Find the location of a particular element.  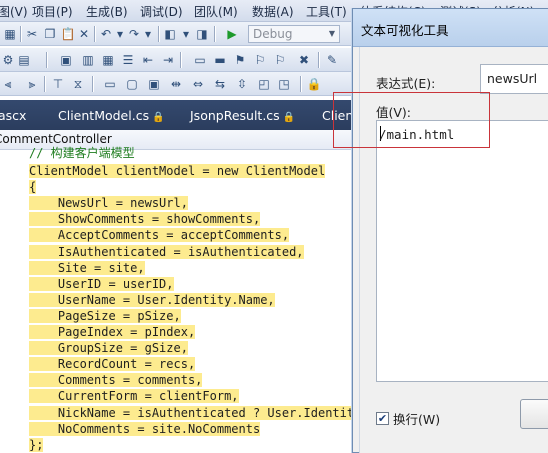

bring-to-front-icon: ◰ is located at coordinates (264, 84).